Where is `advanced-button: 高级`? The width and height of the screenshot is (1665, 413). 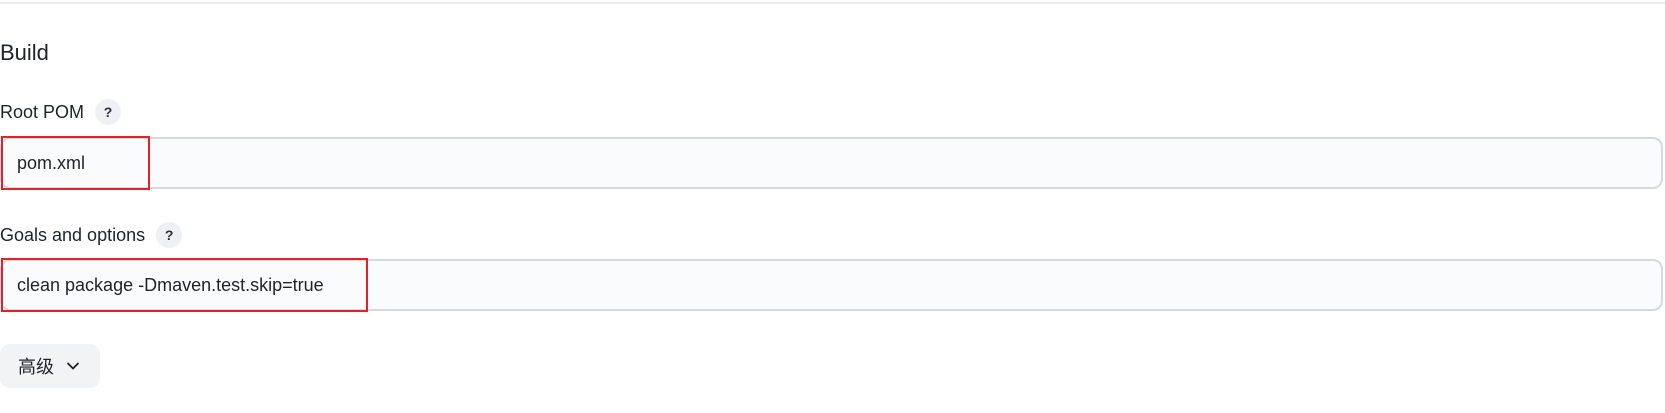 advanced-button: 高级 is located at coordinates (50, 366).